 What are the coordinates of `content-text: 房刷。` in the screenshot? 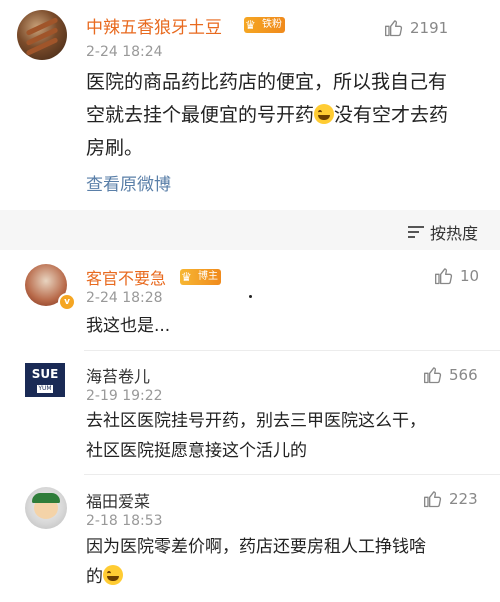 It's located at (115, 148).